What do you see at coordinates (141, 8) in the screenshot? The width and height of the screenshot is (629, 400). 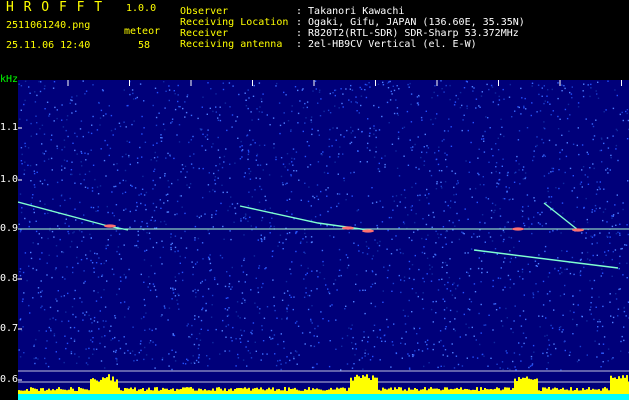 I see `app-version: 1.0.0` at bounding box center [141, 8].